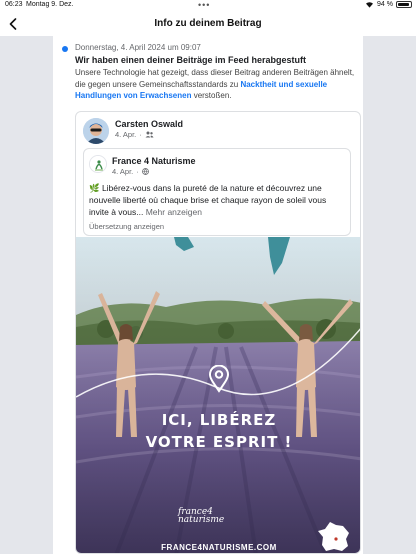 The height and width of the screenshot is (554, 416). I want to click on page-avatar, so click(98, 164).